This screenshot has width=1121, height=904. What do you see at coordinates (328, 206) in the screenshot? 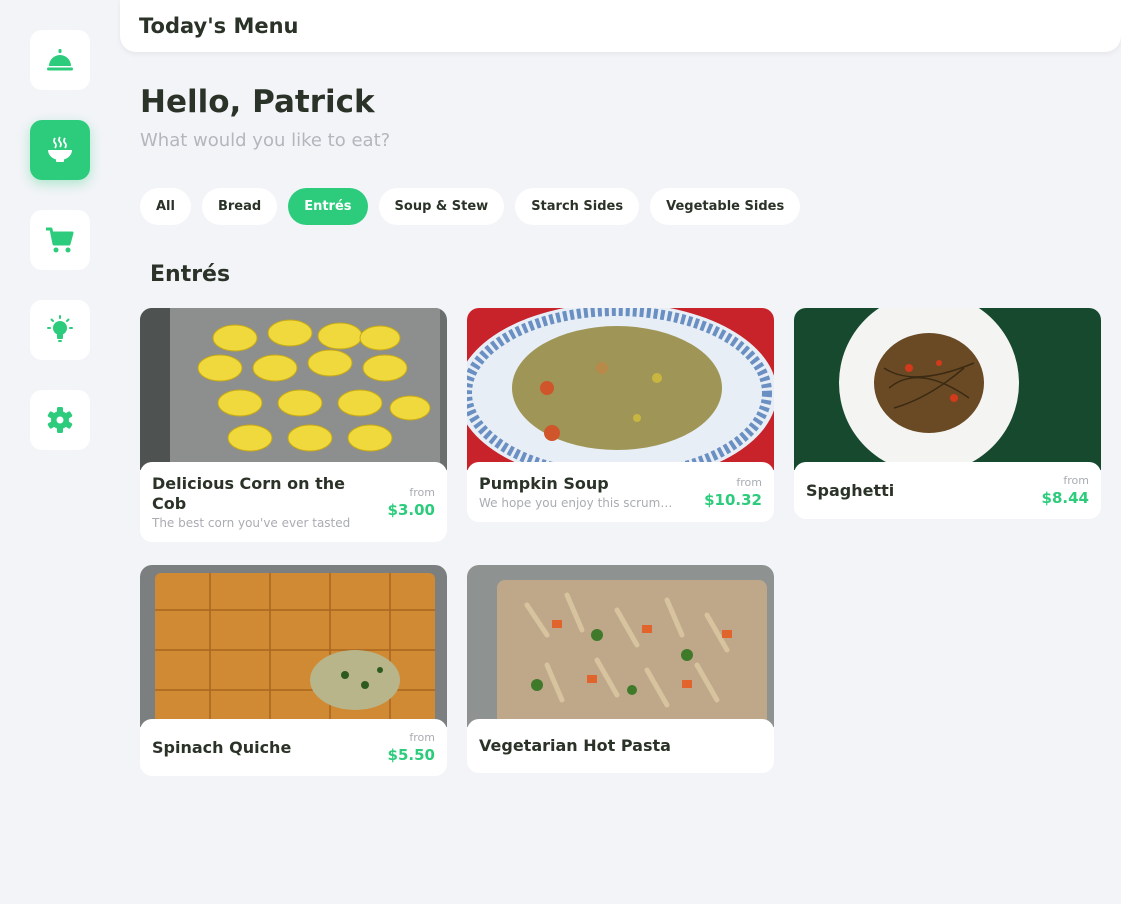
I see `filter-entres: Entrés` at bounding box center [328, 206].